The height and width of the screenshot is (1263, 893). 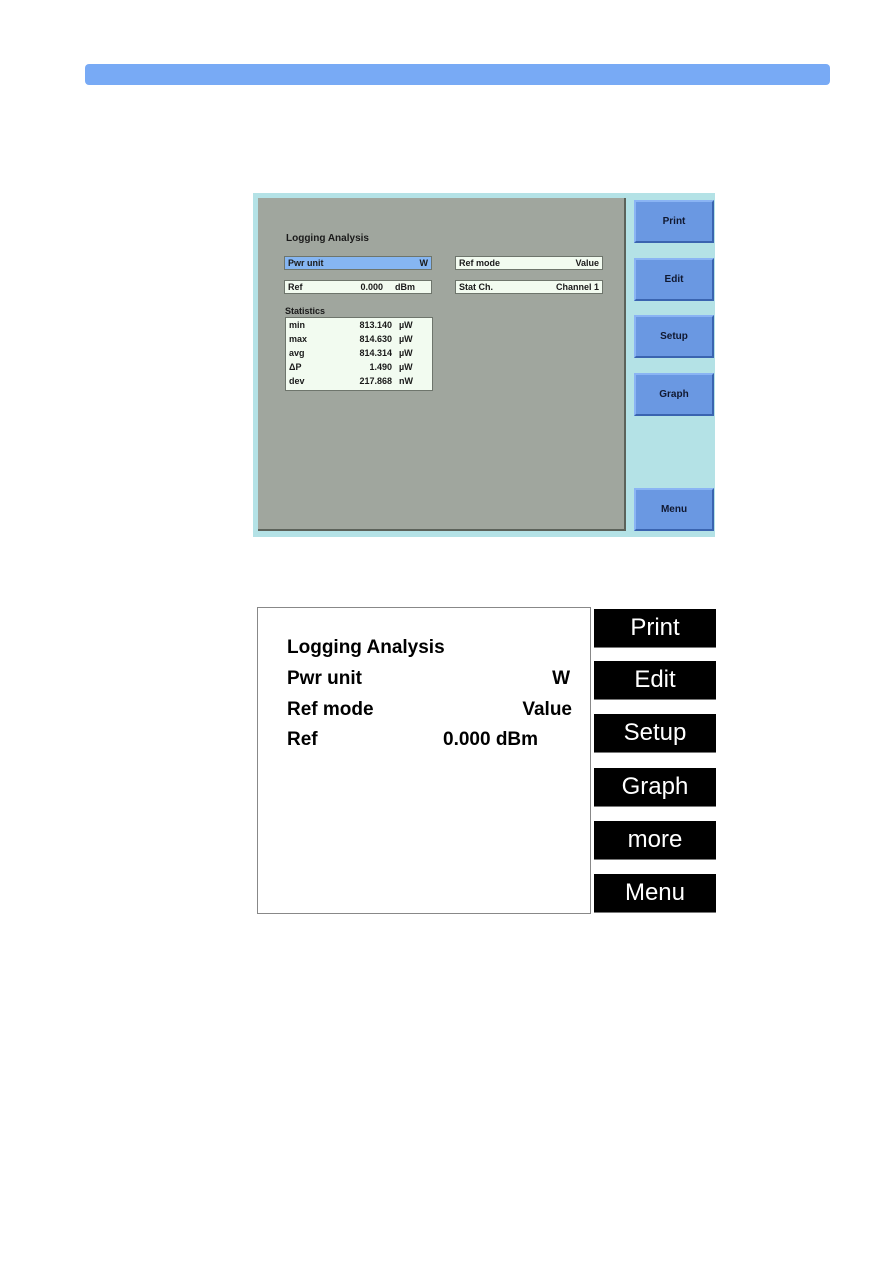 I want to click on statistics-title: Statistics, so click(x=305, y=311).